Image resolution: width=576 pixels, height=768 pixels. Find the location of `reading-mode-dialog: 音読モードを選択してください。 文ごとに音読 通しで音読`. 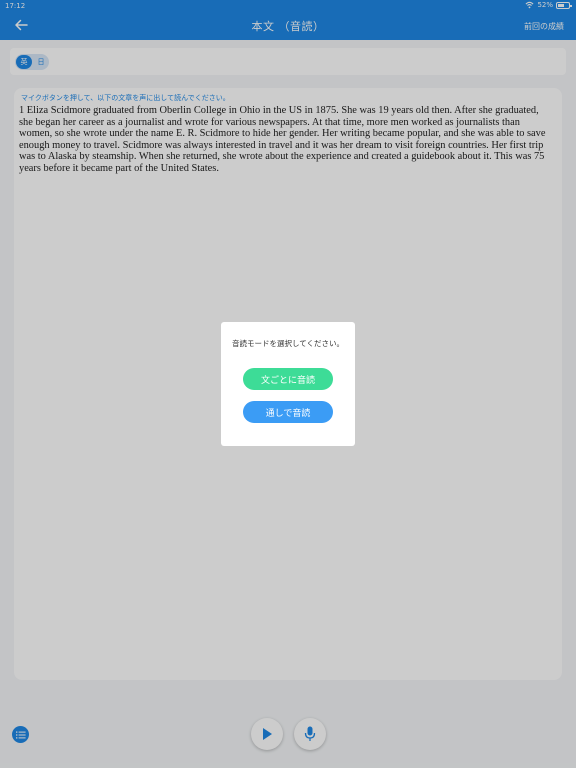

reading-mode-dialog: 音読モードを選択してください。 文ごとに音読 通しで音読 is located at coordinates (288, 384).